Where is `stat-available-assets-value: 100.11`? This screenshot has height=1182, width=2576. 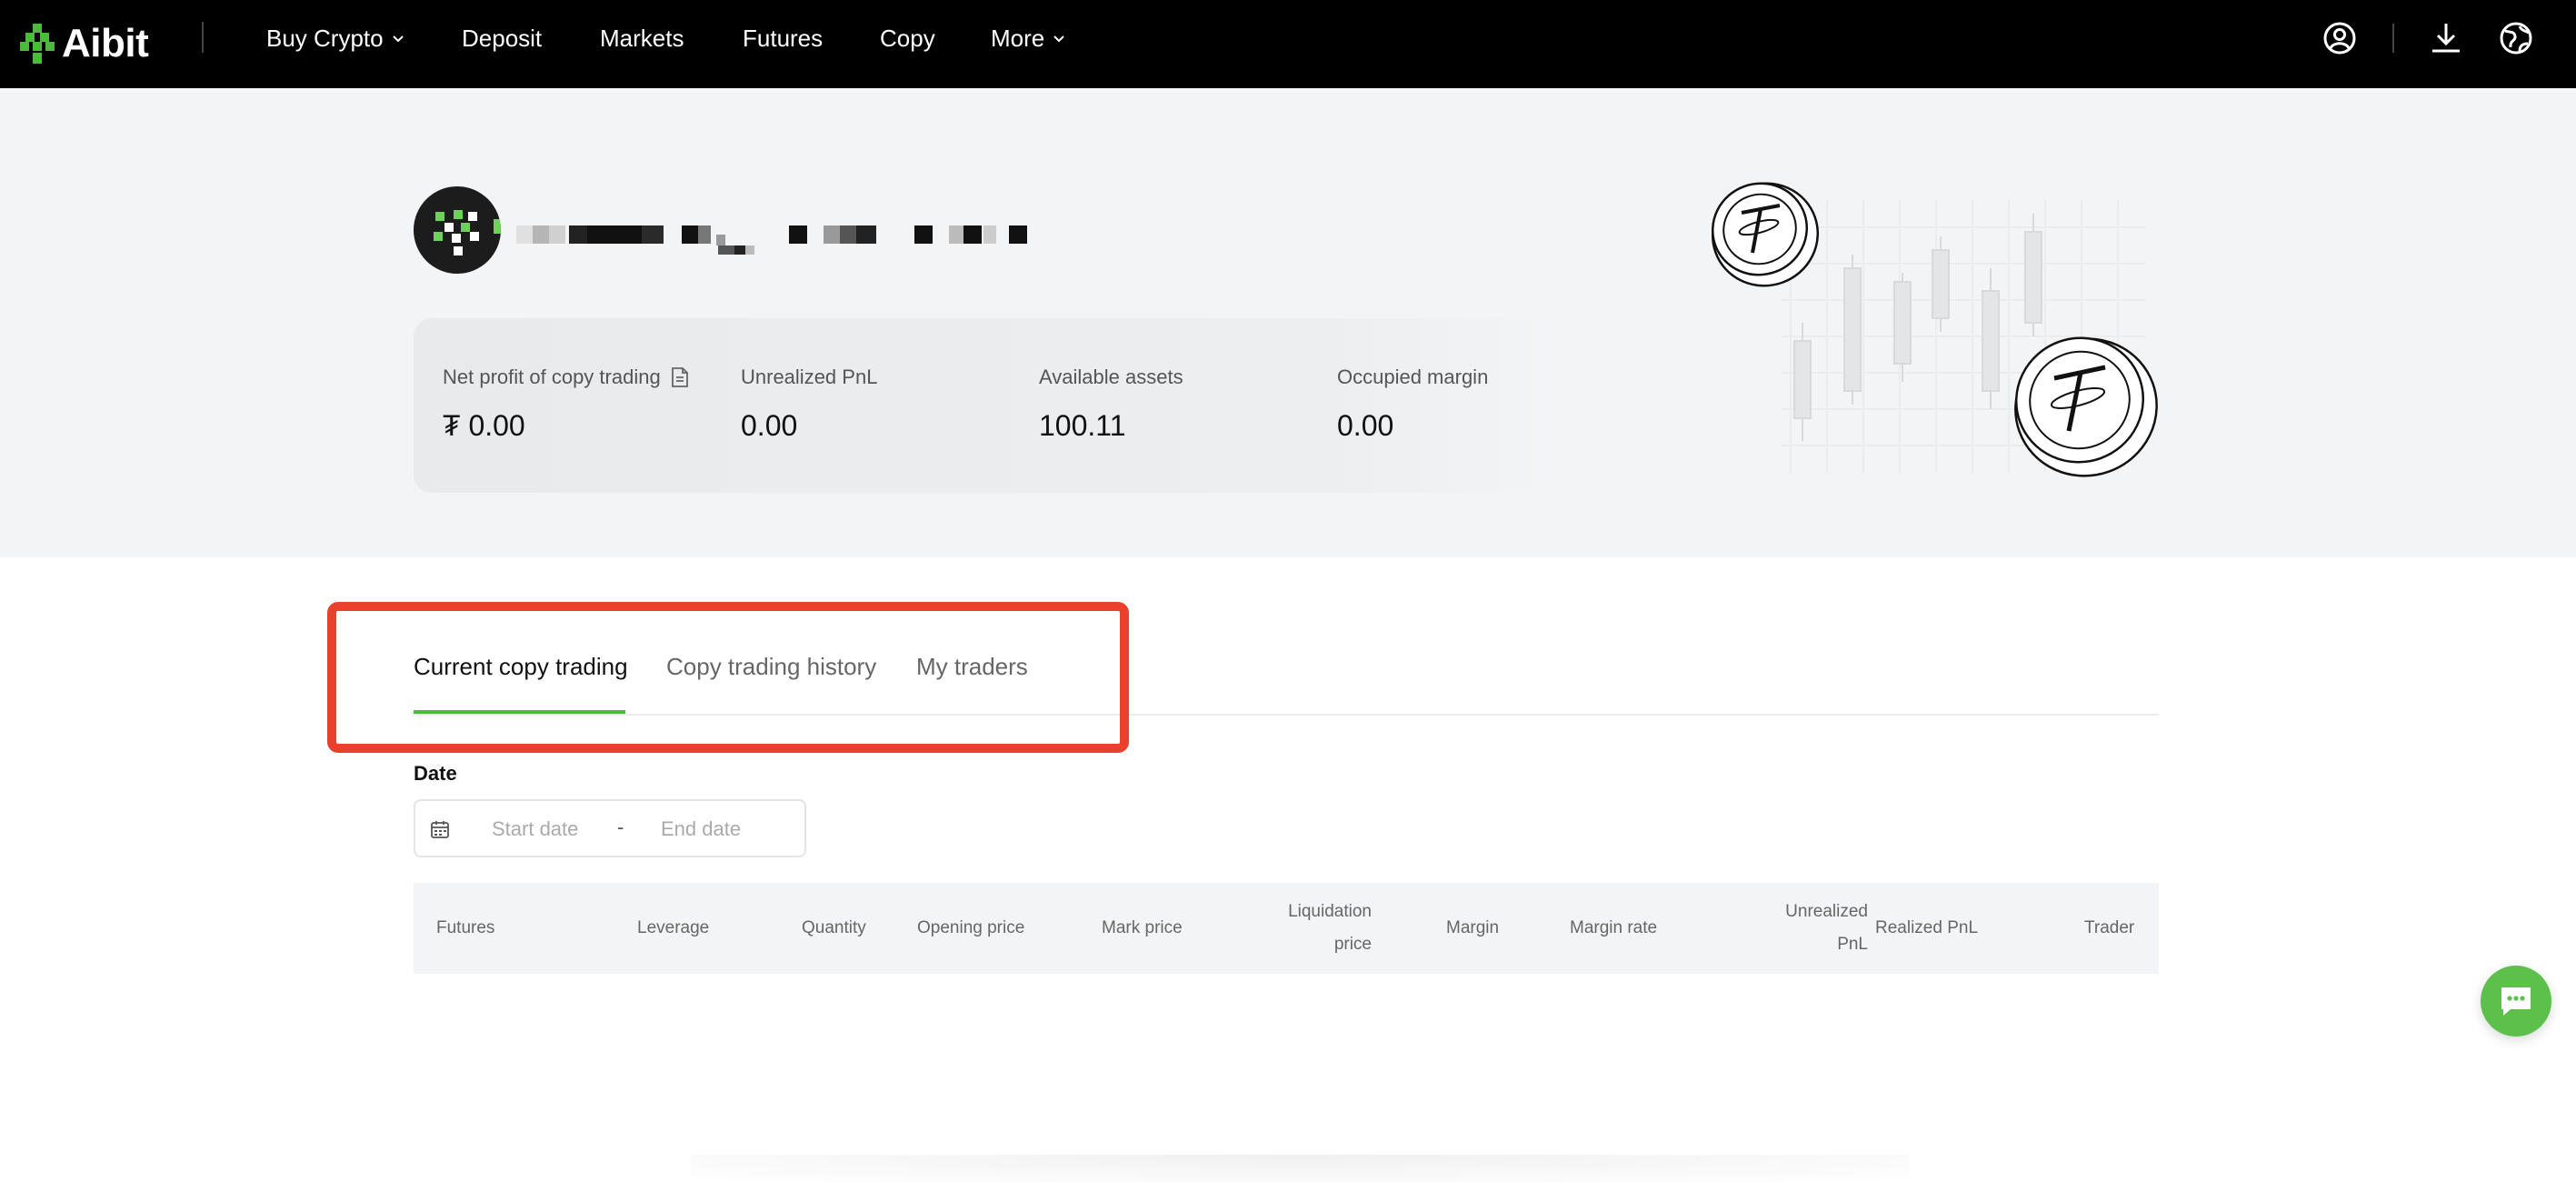
stat-available-assets-value: 100.11 is located at coordinates (1082, 425).